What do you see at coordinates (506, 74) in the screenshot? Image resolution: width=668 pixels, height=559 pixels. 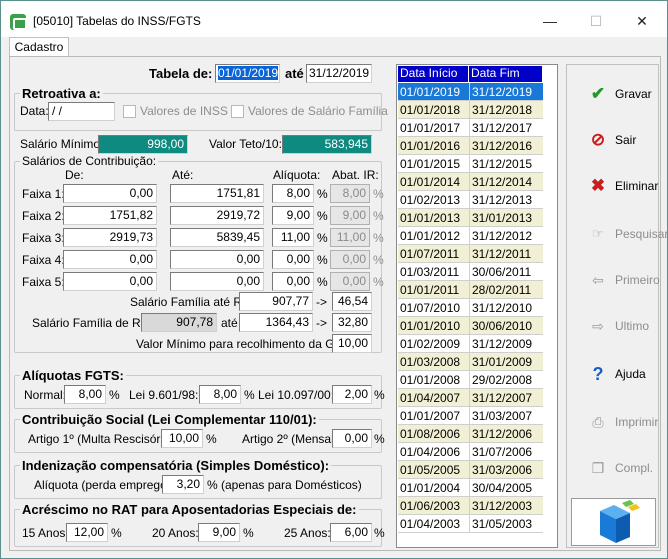 I see `col-data-fim: Data Fim` at bounding box center [506, 74].